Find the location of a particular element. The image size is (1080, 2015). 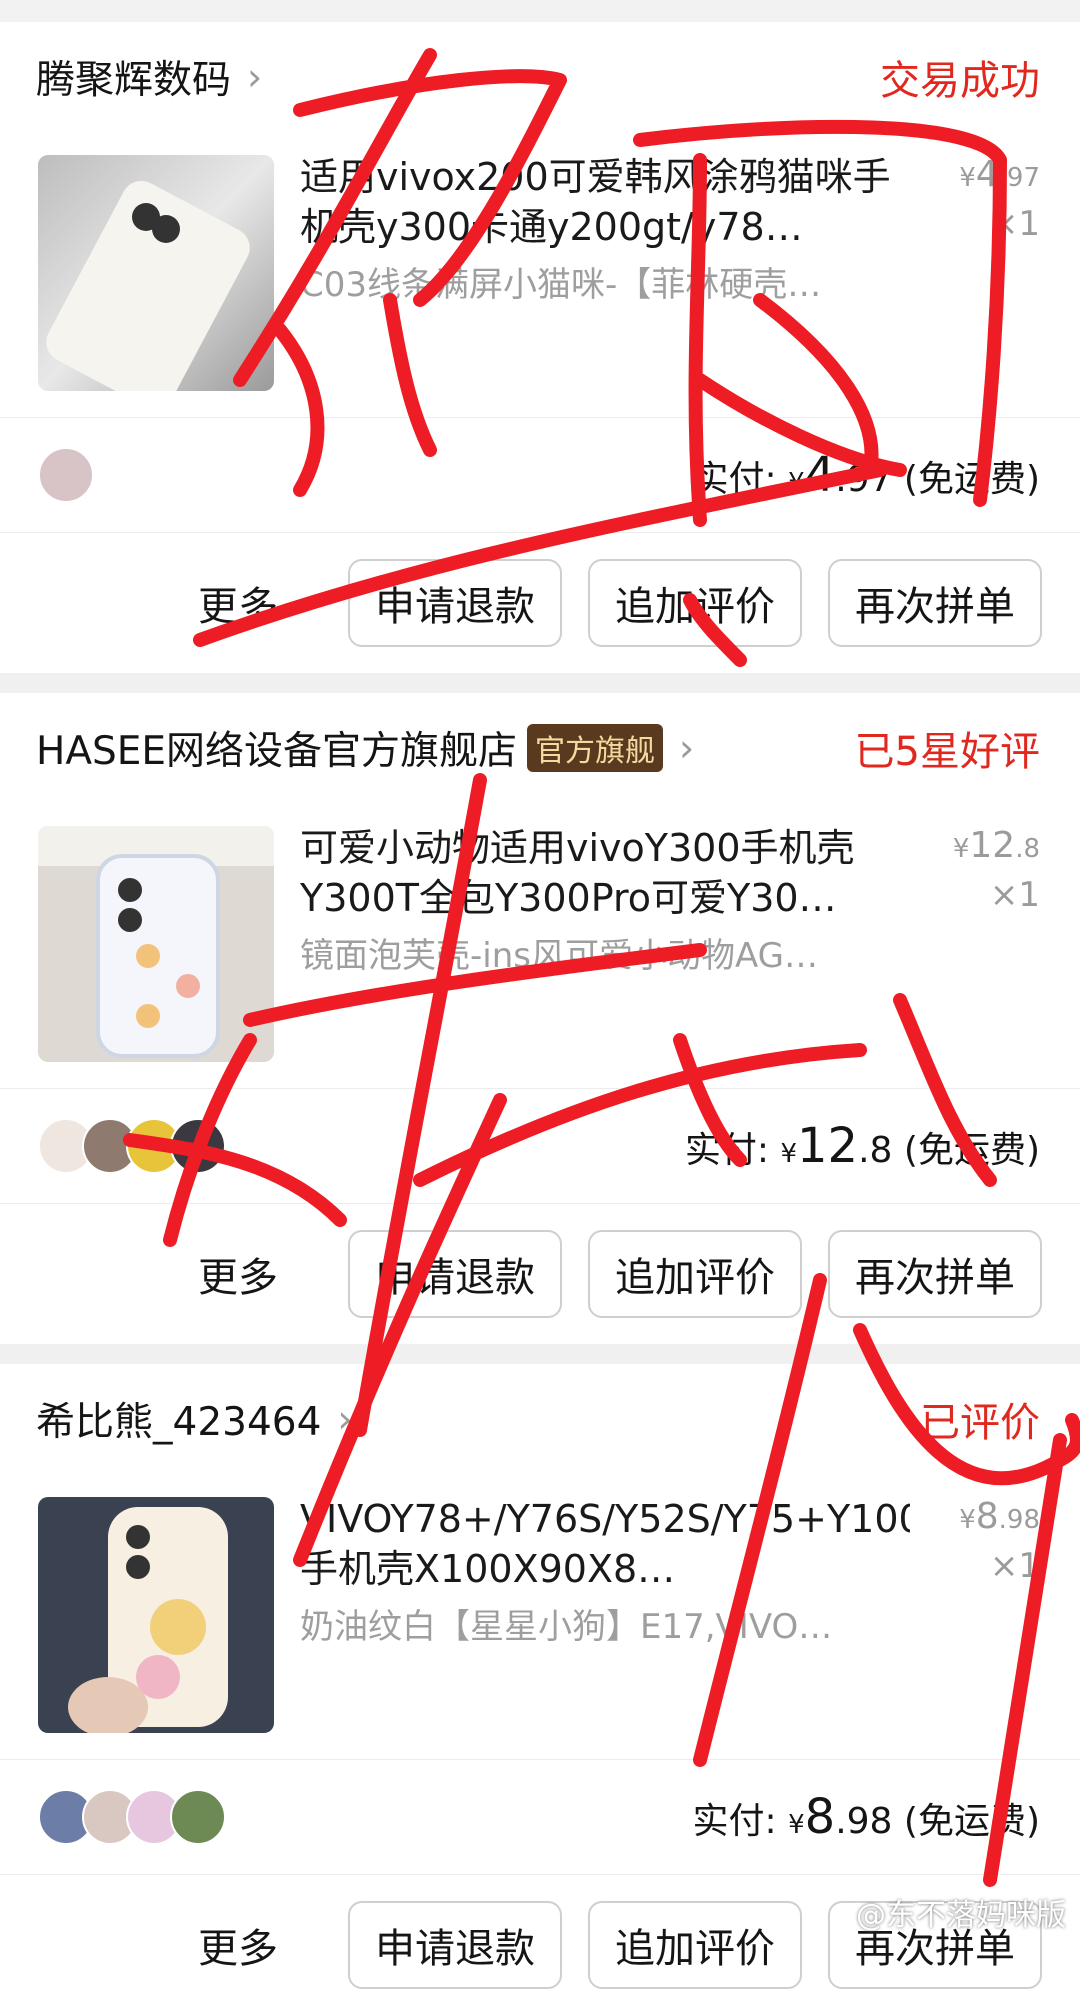

shop-name: 腾聚辉数码 is located at coordinates (134, 80).